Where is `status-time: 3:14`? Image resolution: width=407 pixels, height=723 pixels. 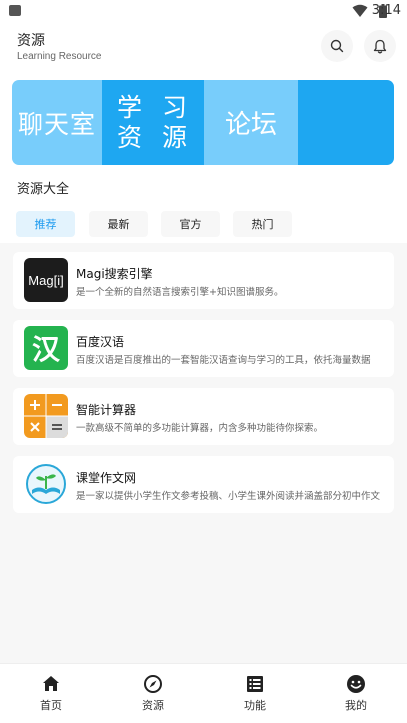 status-time: 3:14 is located at coordinates (386, 10).